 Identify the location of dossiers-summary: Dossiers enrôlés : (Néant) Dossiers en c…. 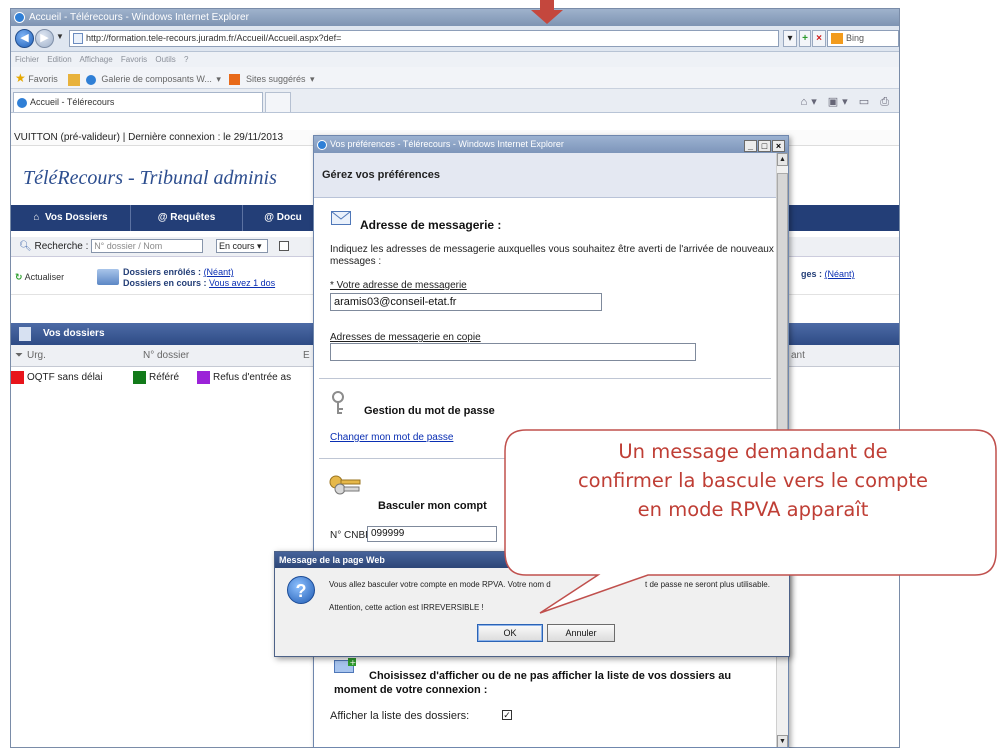
(199, 278).